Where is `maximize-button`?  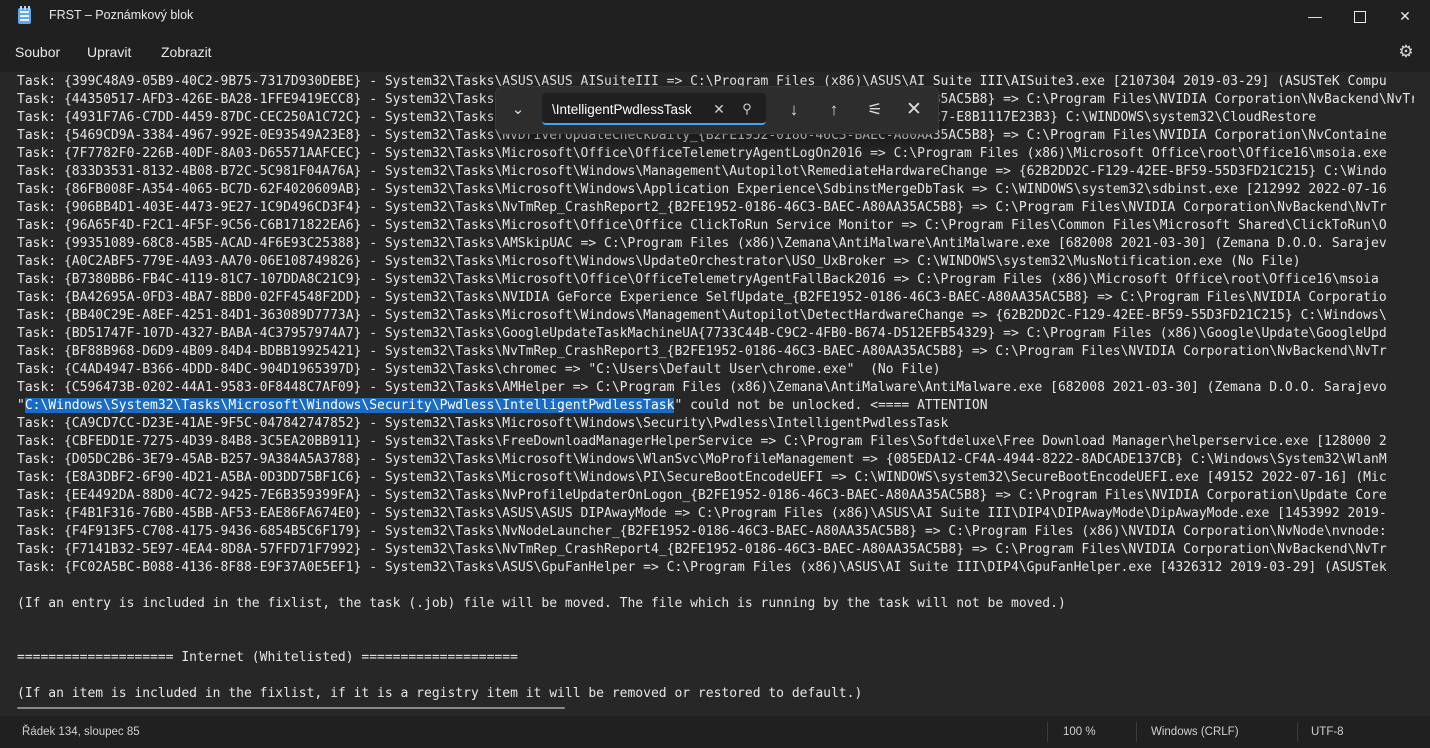
maximize-button is located at coordinates (1360, 16).